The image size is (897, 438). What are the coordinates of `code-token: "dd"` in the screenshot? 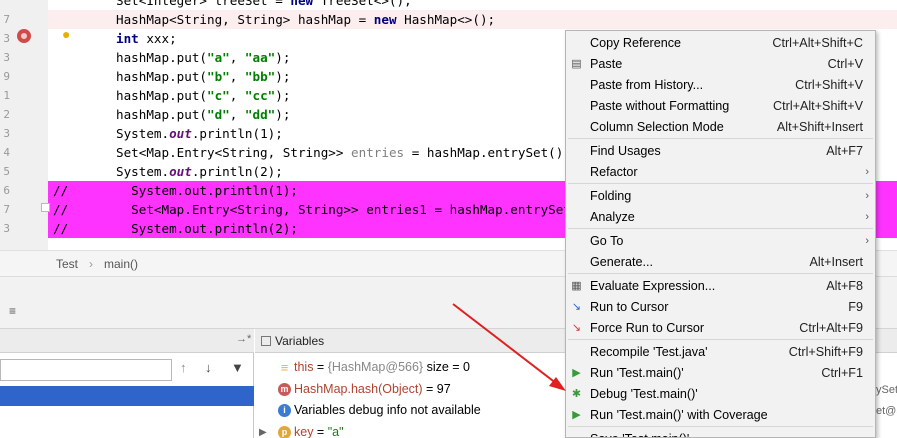 It's located at (260, 114).